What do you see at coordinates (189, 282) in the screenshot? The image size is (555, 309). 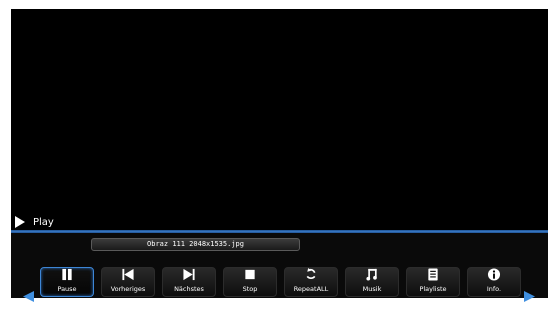 I see `next-button: Nächstes` at bounding box center [189, 282].